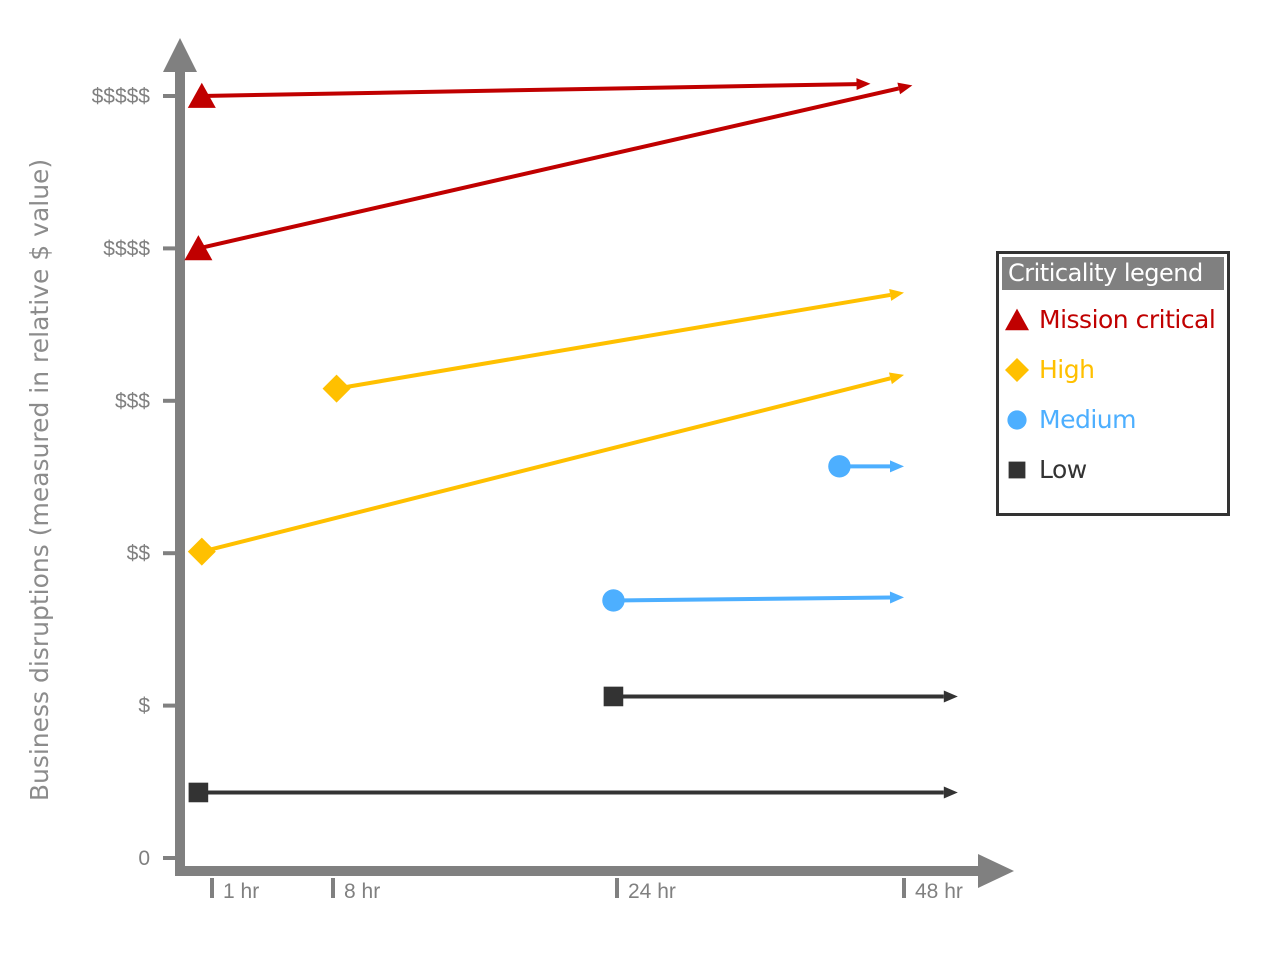  Describe the element at coordinates (121, 96) in the screenshot. I see `y-tick-label: $$$$$` at that location.